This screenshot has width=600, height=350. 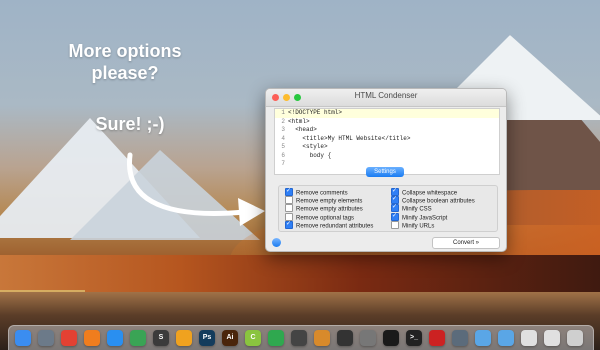 I want to click on maps-icon, so click(x=138, y=338).